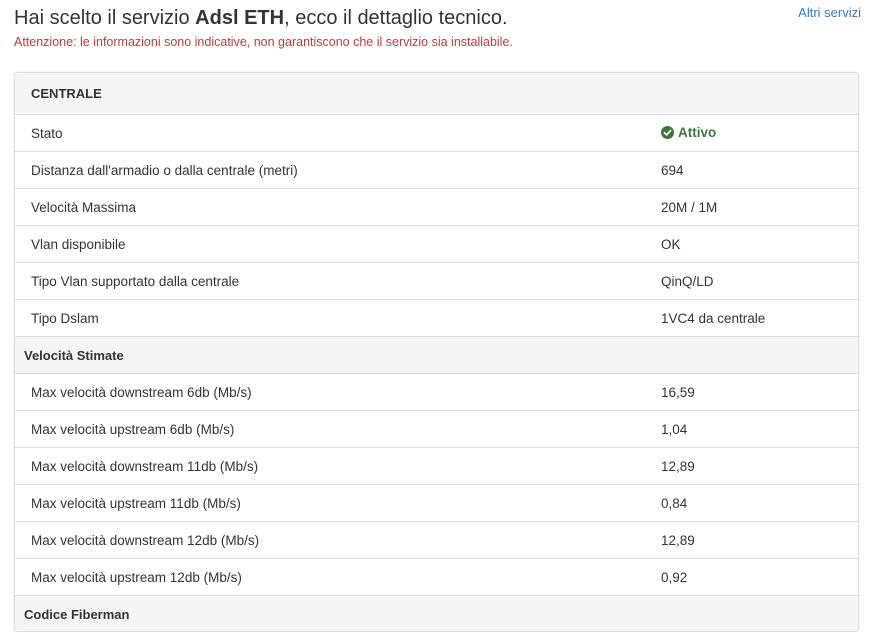 The width and height of the screenshot is (870, 632). What do you see at coordinates (759, 503) in the screenshot?
I see `row-value: 0,84` at bounding box center [759, 503].